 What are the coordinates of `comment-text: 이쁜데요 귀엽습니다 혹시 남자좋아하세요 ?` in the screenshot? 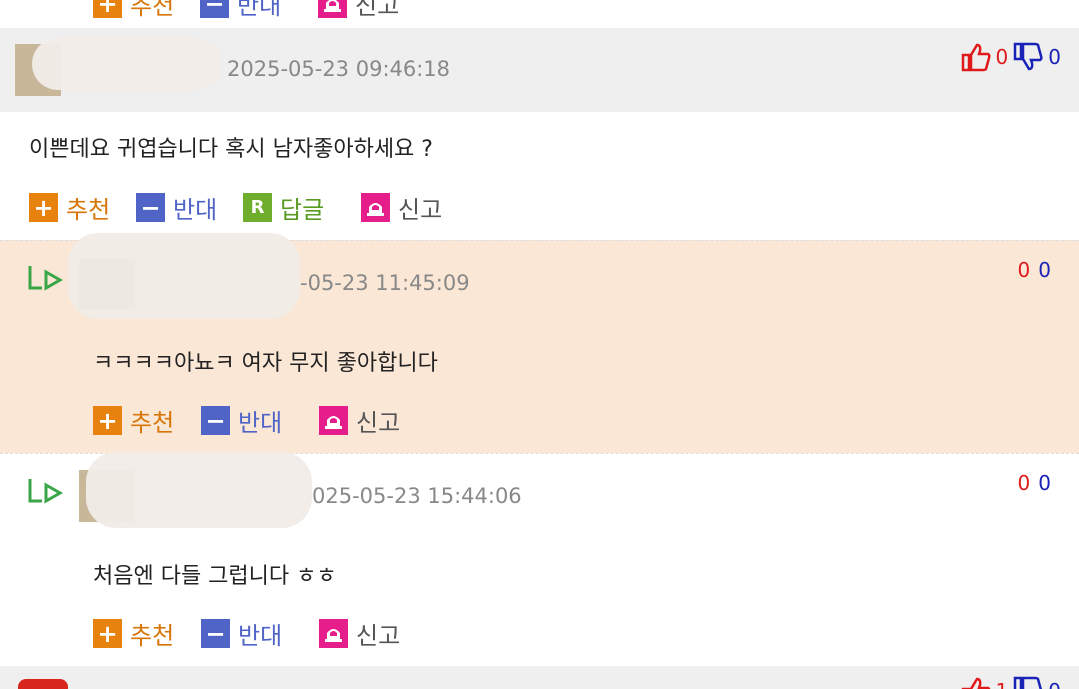 It's located at (231, 149).